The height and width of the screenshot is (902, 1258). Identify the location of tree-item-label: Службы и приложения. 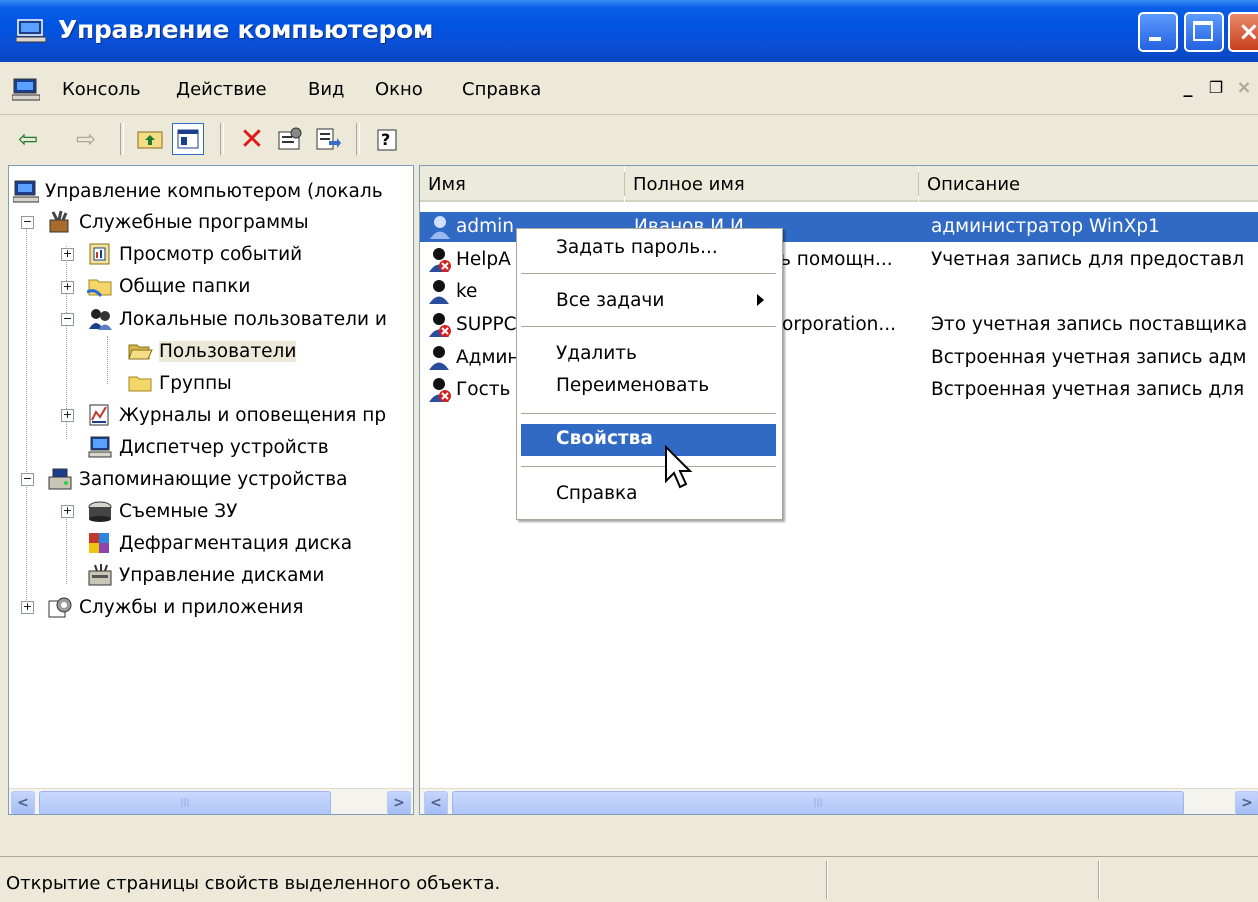
(191, 607).